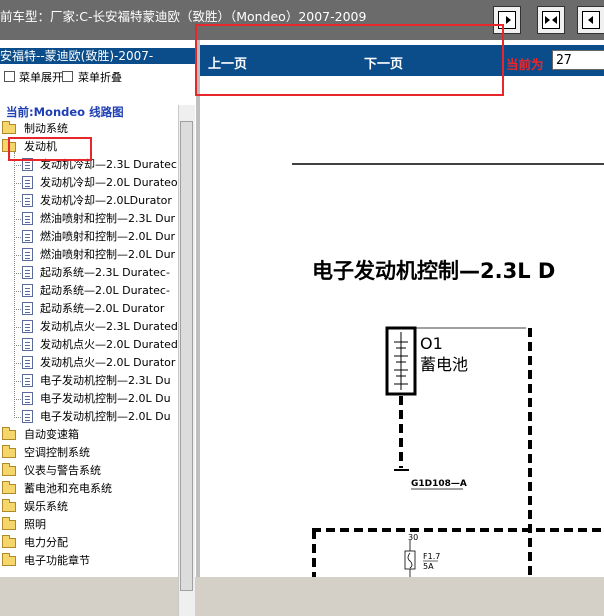  I want to click on tree-item-label: 照明, so click(35, 524).